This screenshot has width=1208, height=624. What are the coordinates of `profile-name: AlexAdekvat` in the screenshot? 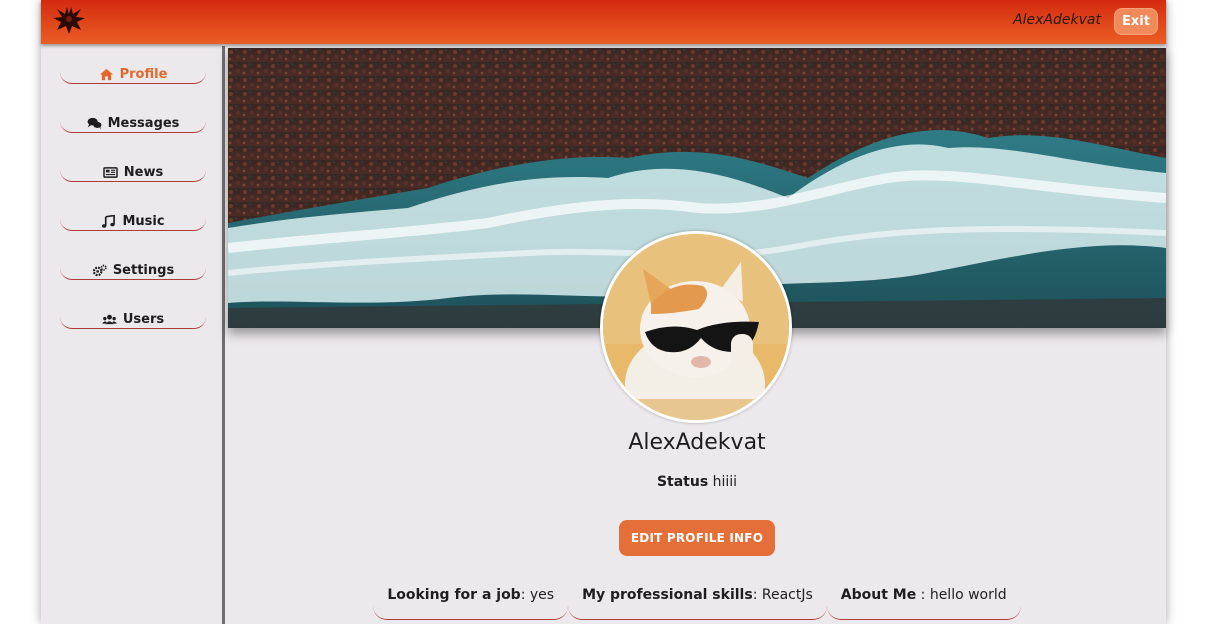 It's located at (697, 442).